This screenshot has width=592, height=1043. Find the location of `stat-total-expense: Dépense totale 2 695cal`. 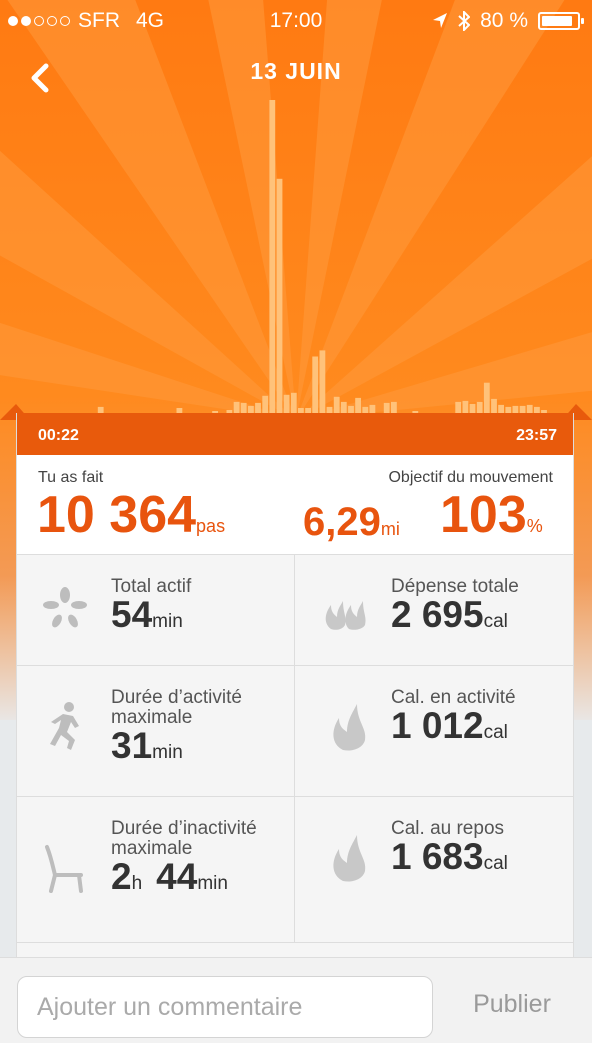

stat-total-expense: Dépense totale 2 695cal is located at coordinates (434, 610).